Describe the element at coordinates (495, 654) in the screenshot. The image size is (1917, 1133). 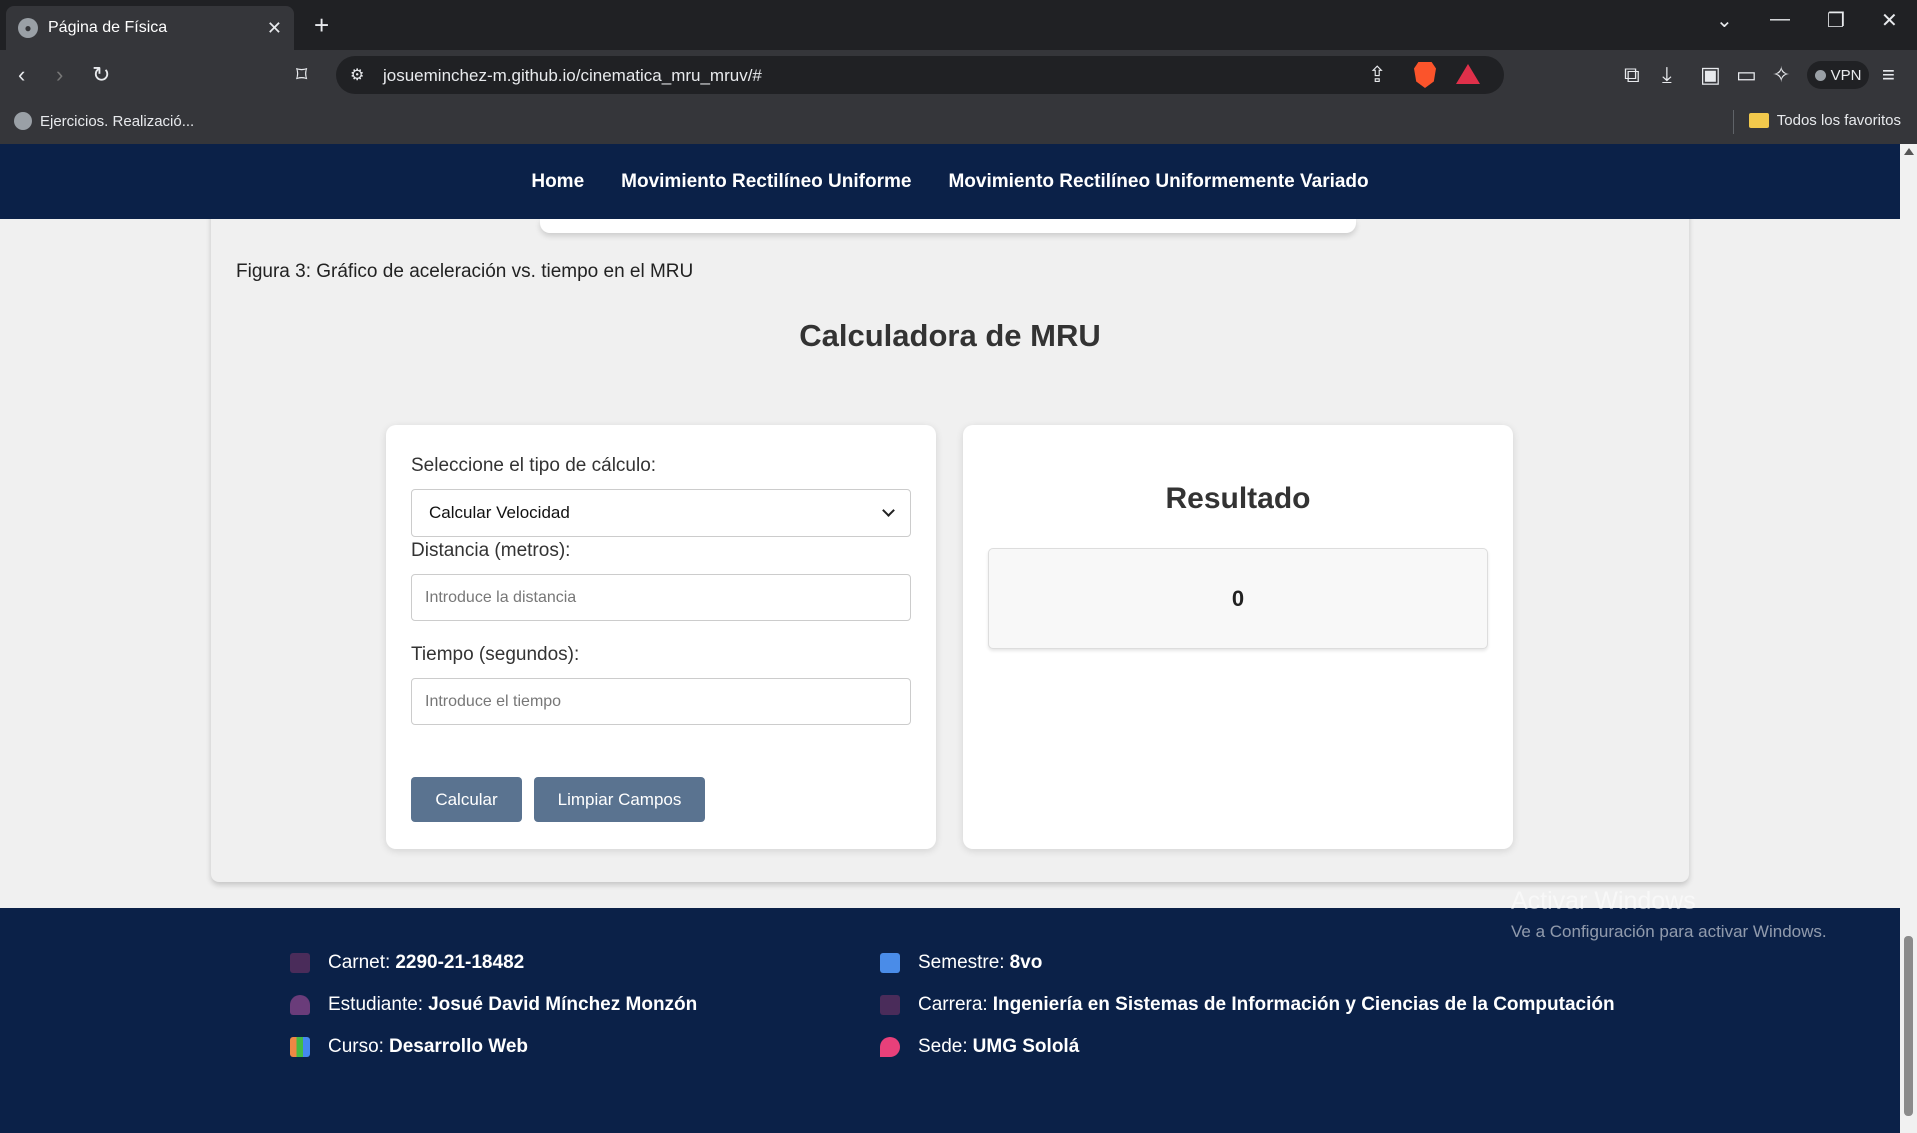
I see `time-label: Tiempo (segundos):` at that location.